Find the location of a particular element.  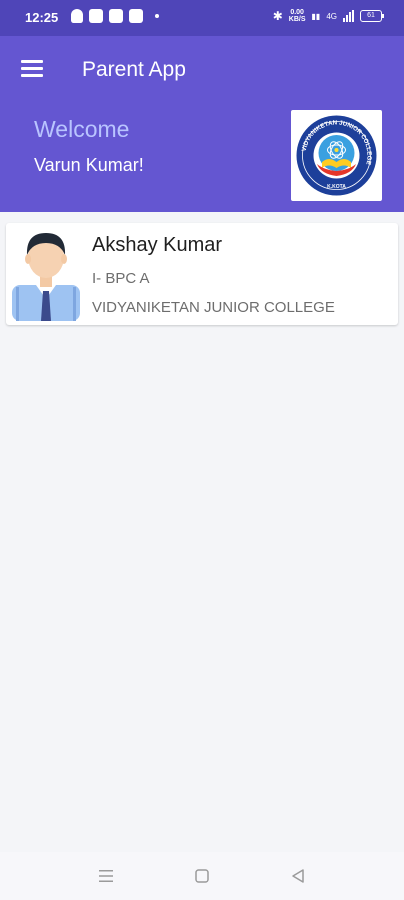

welcome-text: Welcome is located at coordinates (82, 129).